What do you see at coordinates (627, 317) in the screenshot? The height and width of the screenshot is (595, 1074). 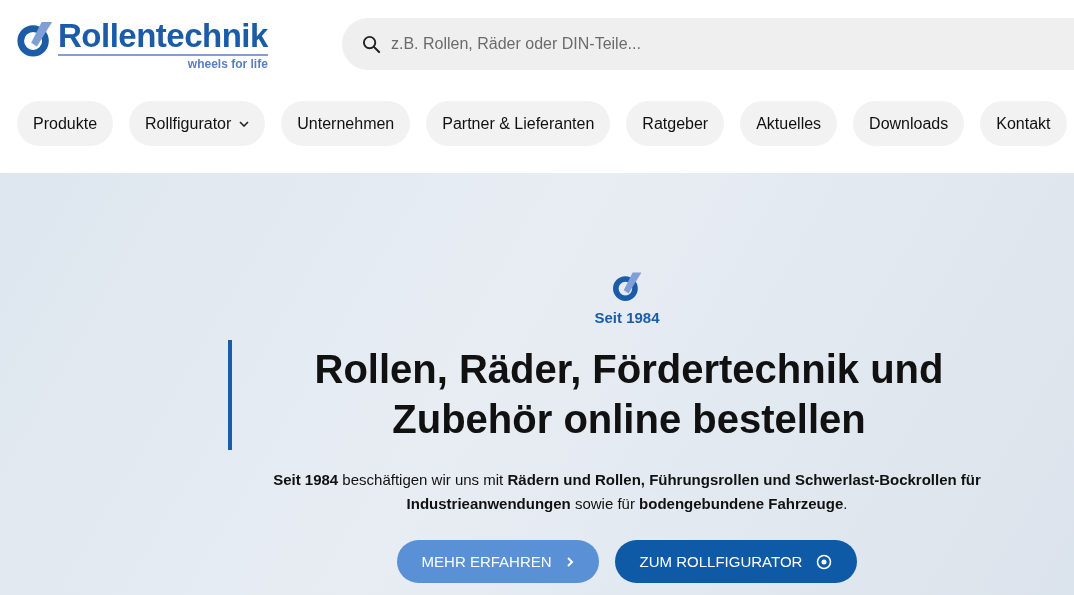 I see `since-label: Seit 1984` at bounding box center [627, 317].